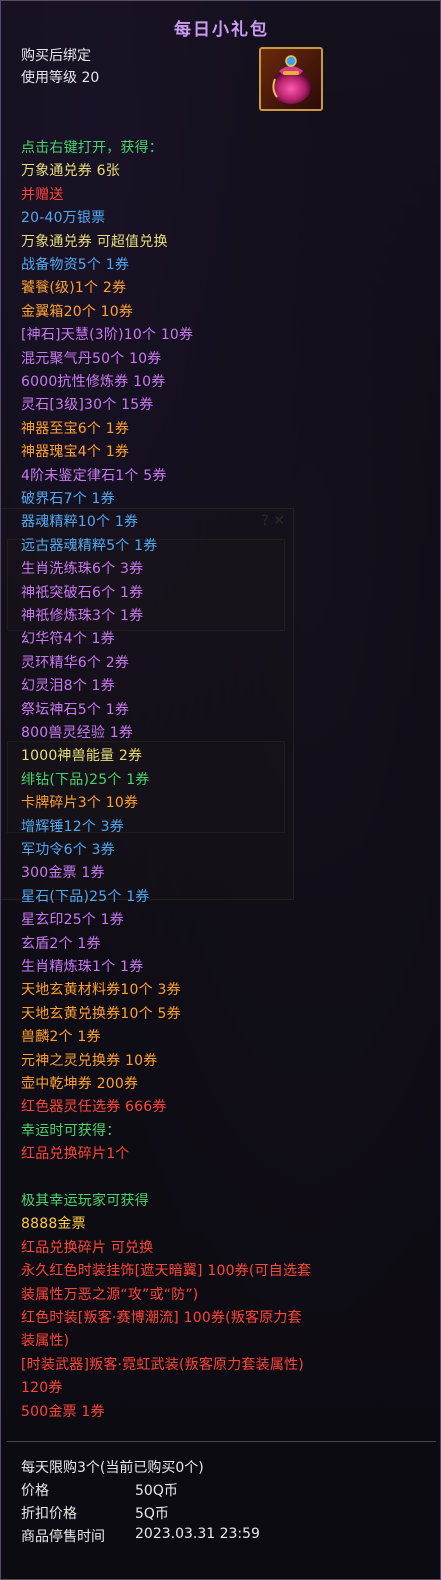  I want to click on tooltip-line: 20-40万银票, so click(63, 218).